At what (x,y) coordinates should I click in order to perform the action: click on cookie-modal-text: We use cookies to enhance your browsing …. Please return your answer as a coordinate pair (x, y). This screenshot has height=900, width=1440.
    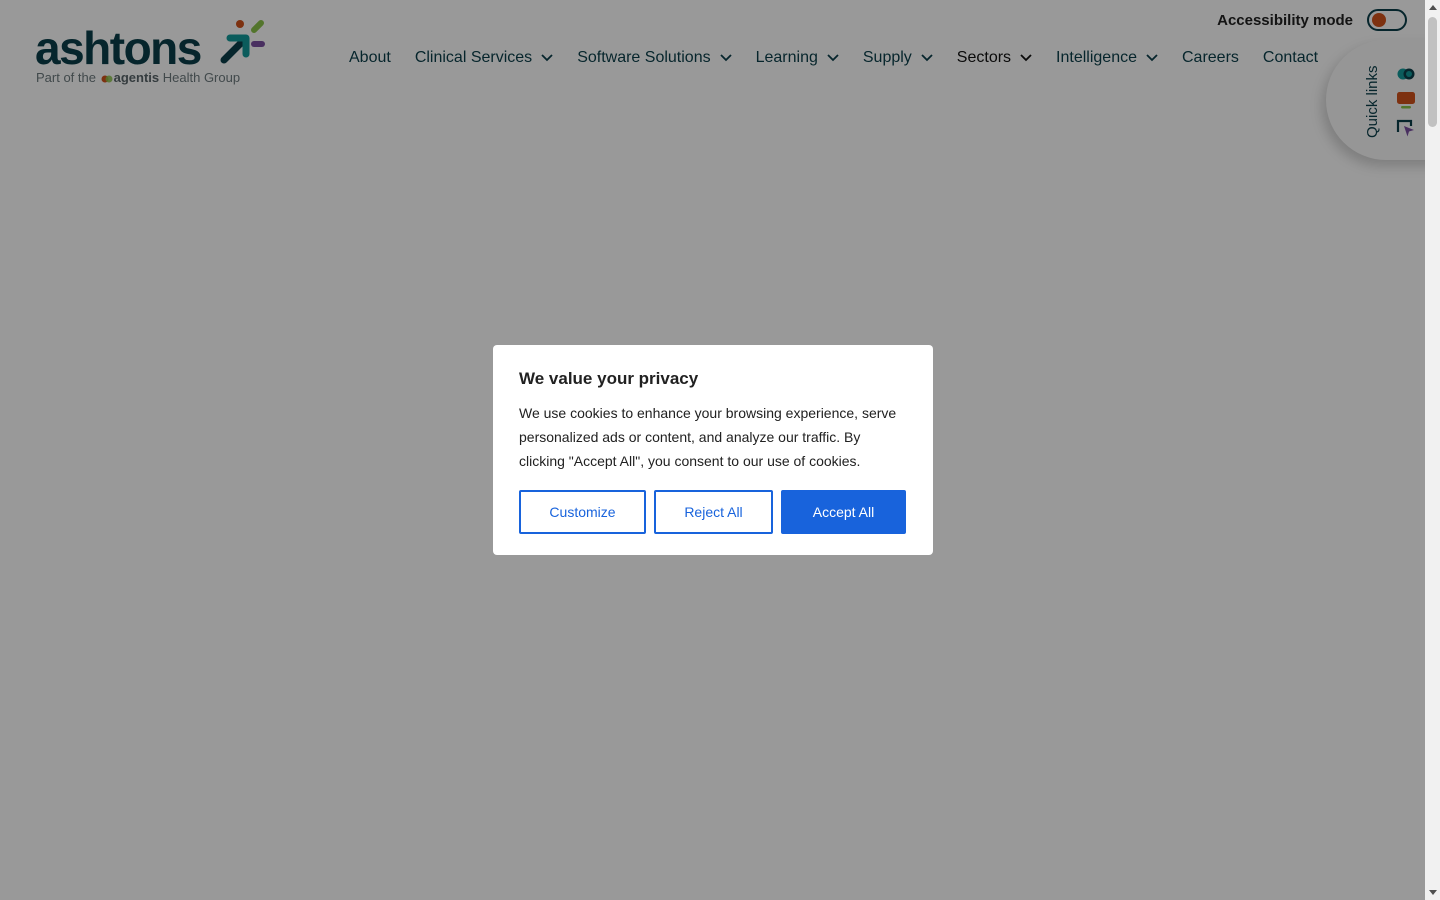
    Looking at the image, I should click on (708, 437).